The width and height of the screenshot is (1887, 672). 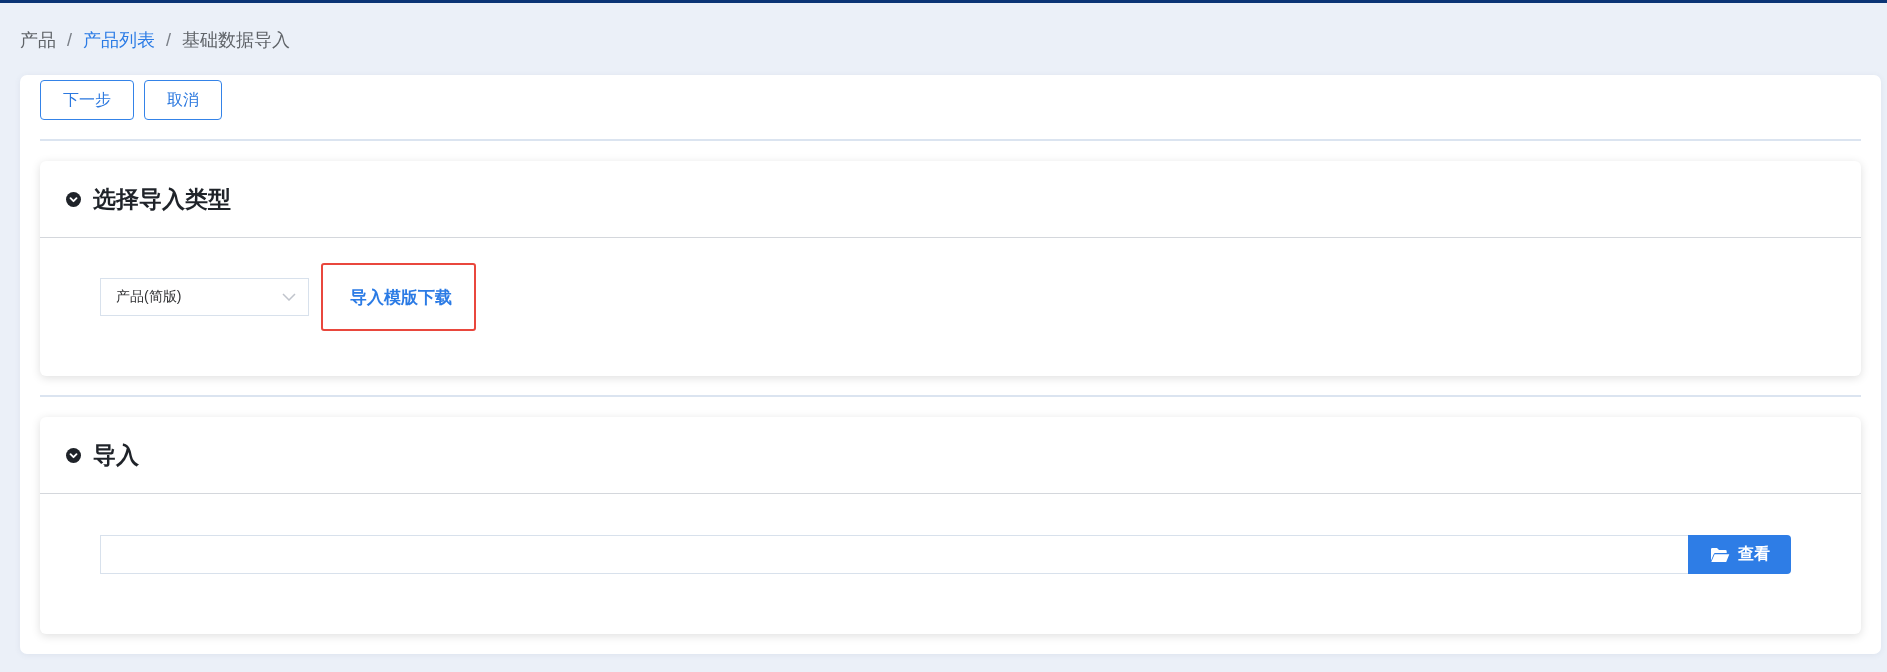 I want to click on section-title: 选择导入类型, so click(x=162, y=199).